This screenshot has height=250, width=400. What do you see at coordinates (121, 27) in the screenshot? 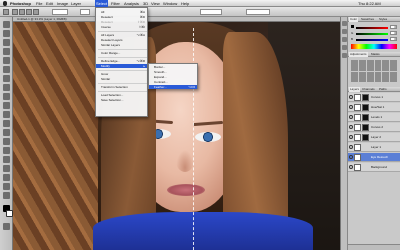
I see `select-menu-item-inverse: Inverse ⇧⌘I` at bounding box center [121, 27].